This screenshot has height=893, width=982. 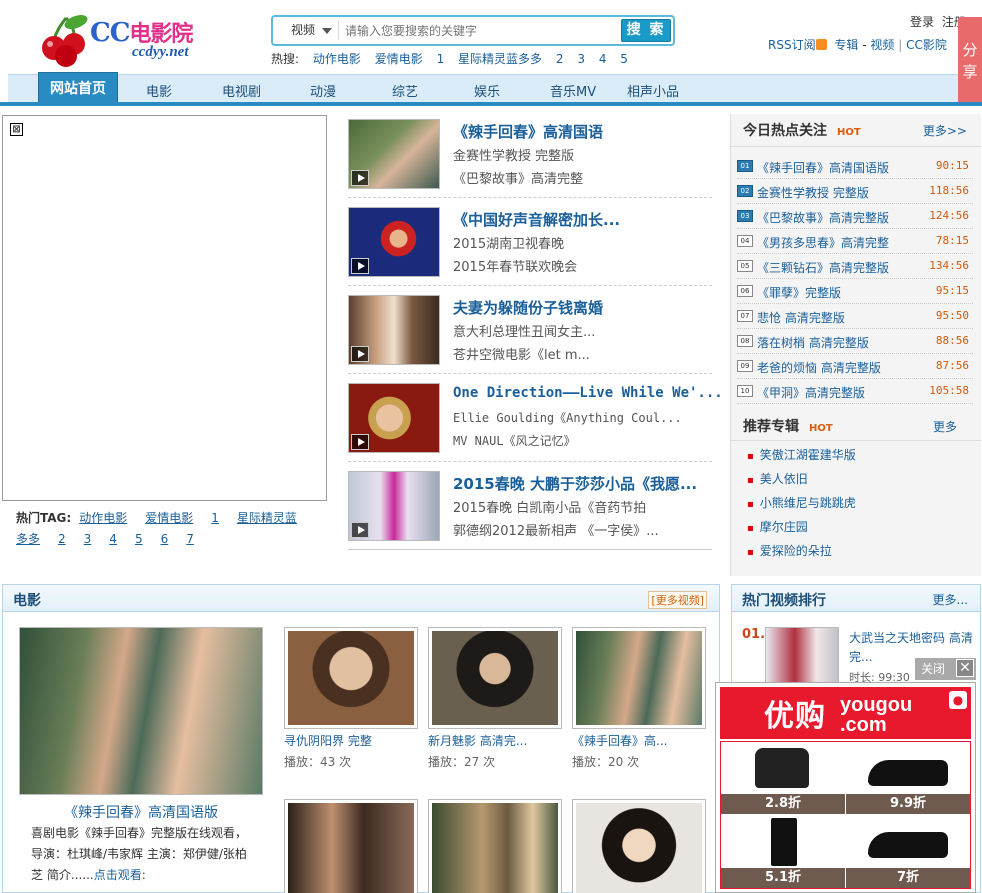 I want to click on flash-banner: ⊠, so click(x=164, y=308).